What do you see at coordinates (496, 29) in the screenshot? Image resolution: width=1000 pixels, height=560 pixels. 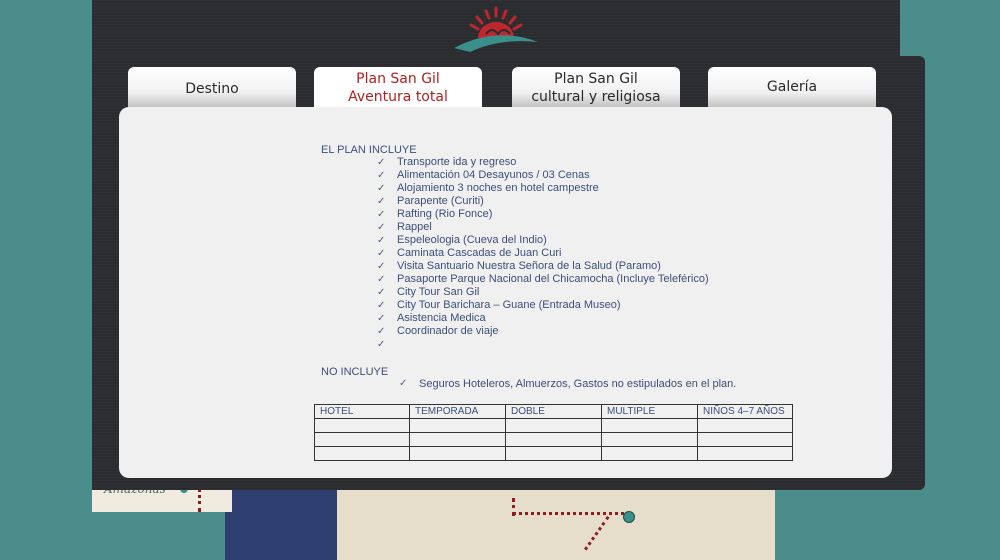 I see `sunrise-logo-icon` at bounding box center [496, 29].